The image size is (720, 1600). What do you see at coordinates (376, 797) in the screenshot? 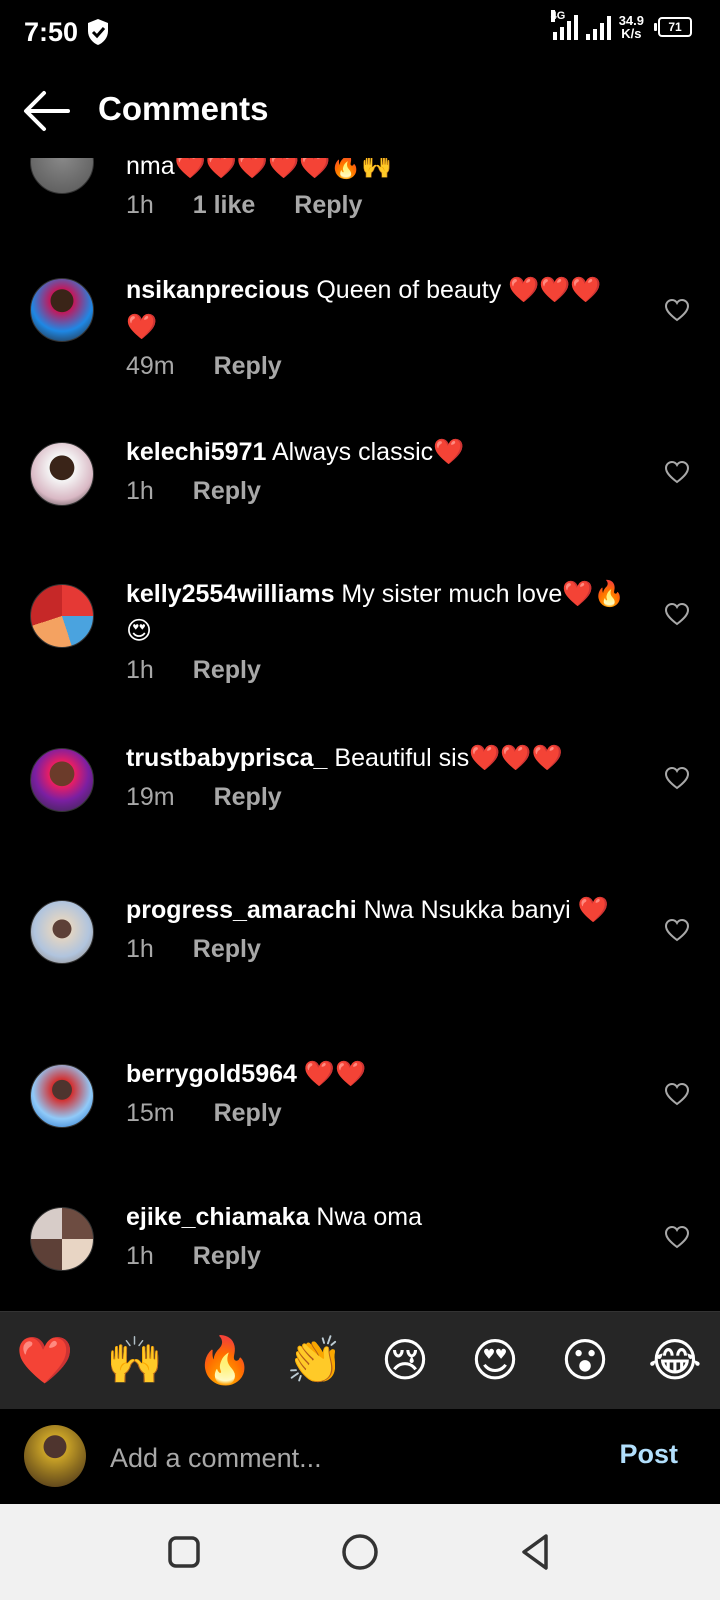
I see `comment-meta: 19m Reply` at bounding box center [376, 797].